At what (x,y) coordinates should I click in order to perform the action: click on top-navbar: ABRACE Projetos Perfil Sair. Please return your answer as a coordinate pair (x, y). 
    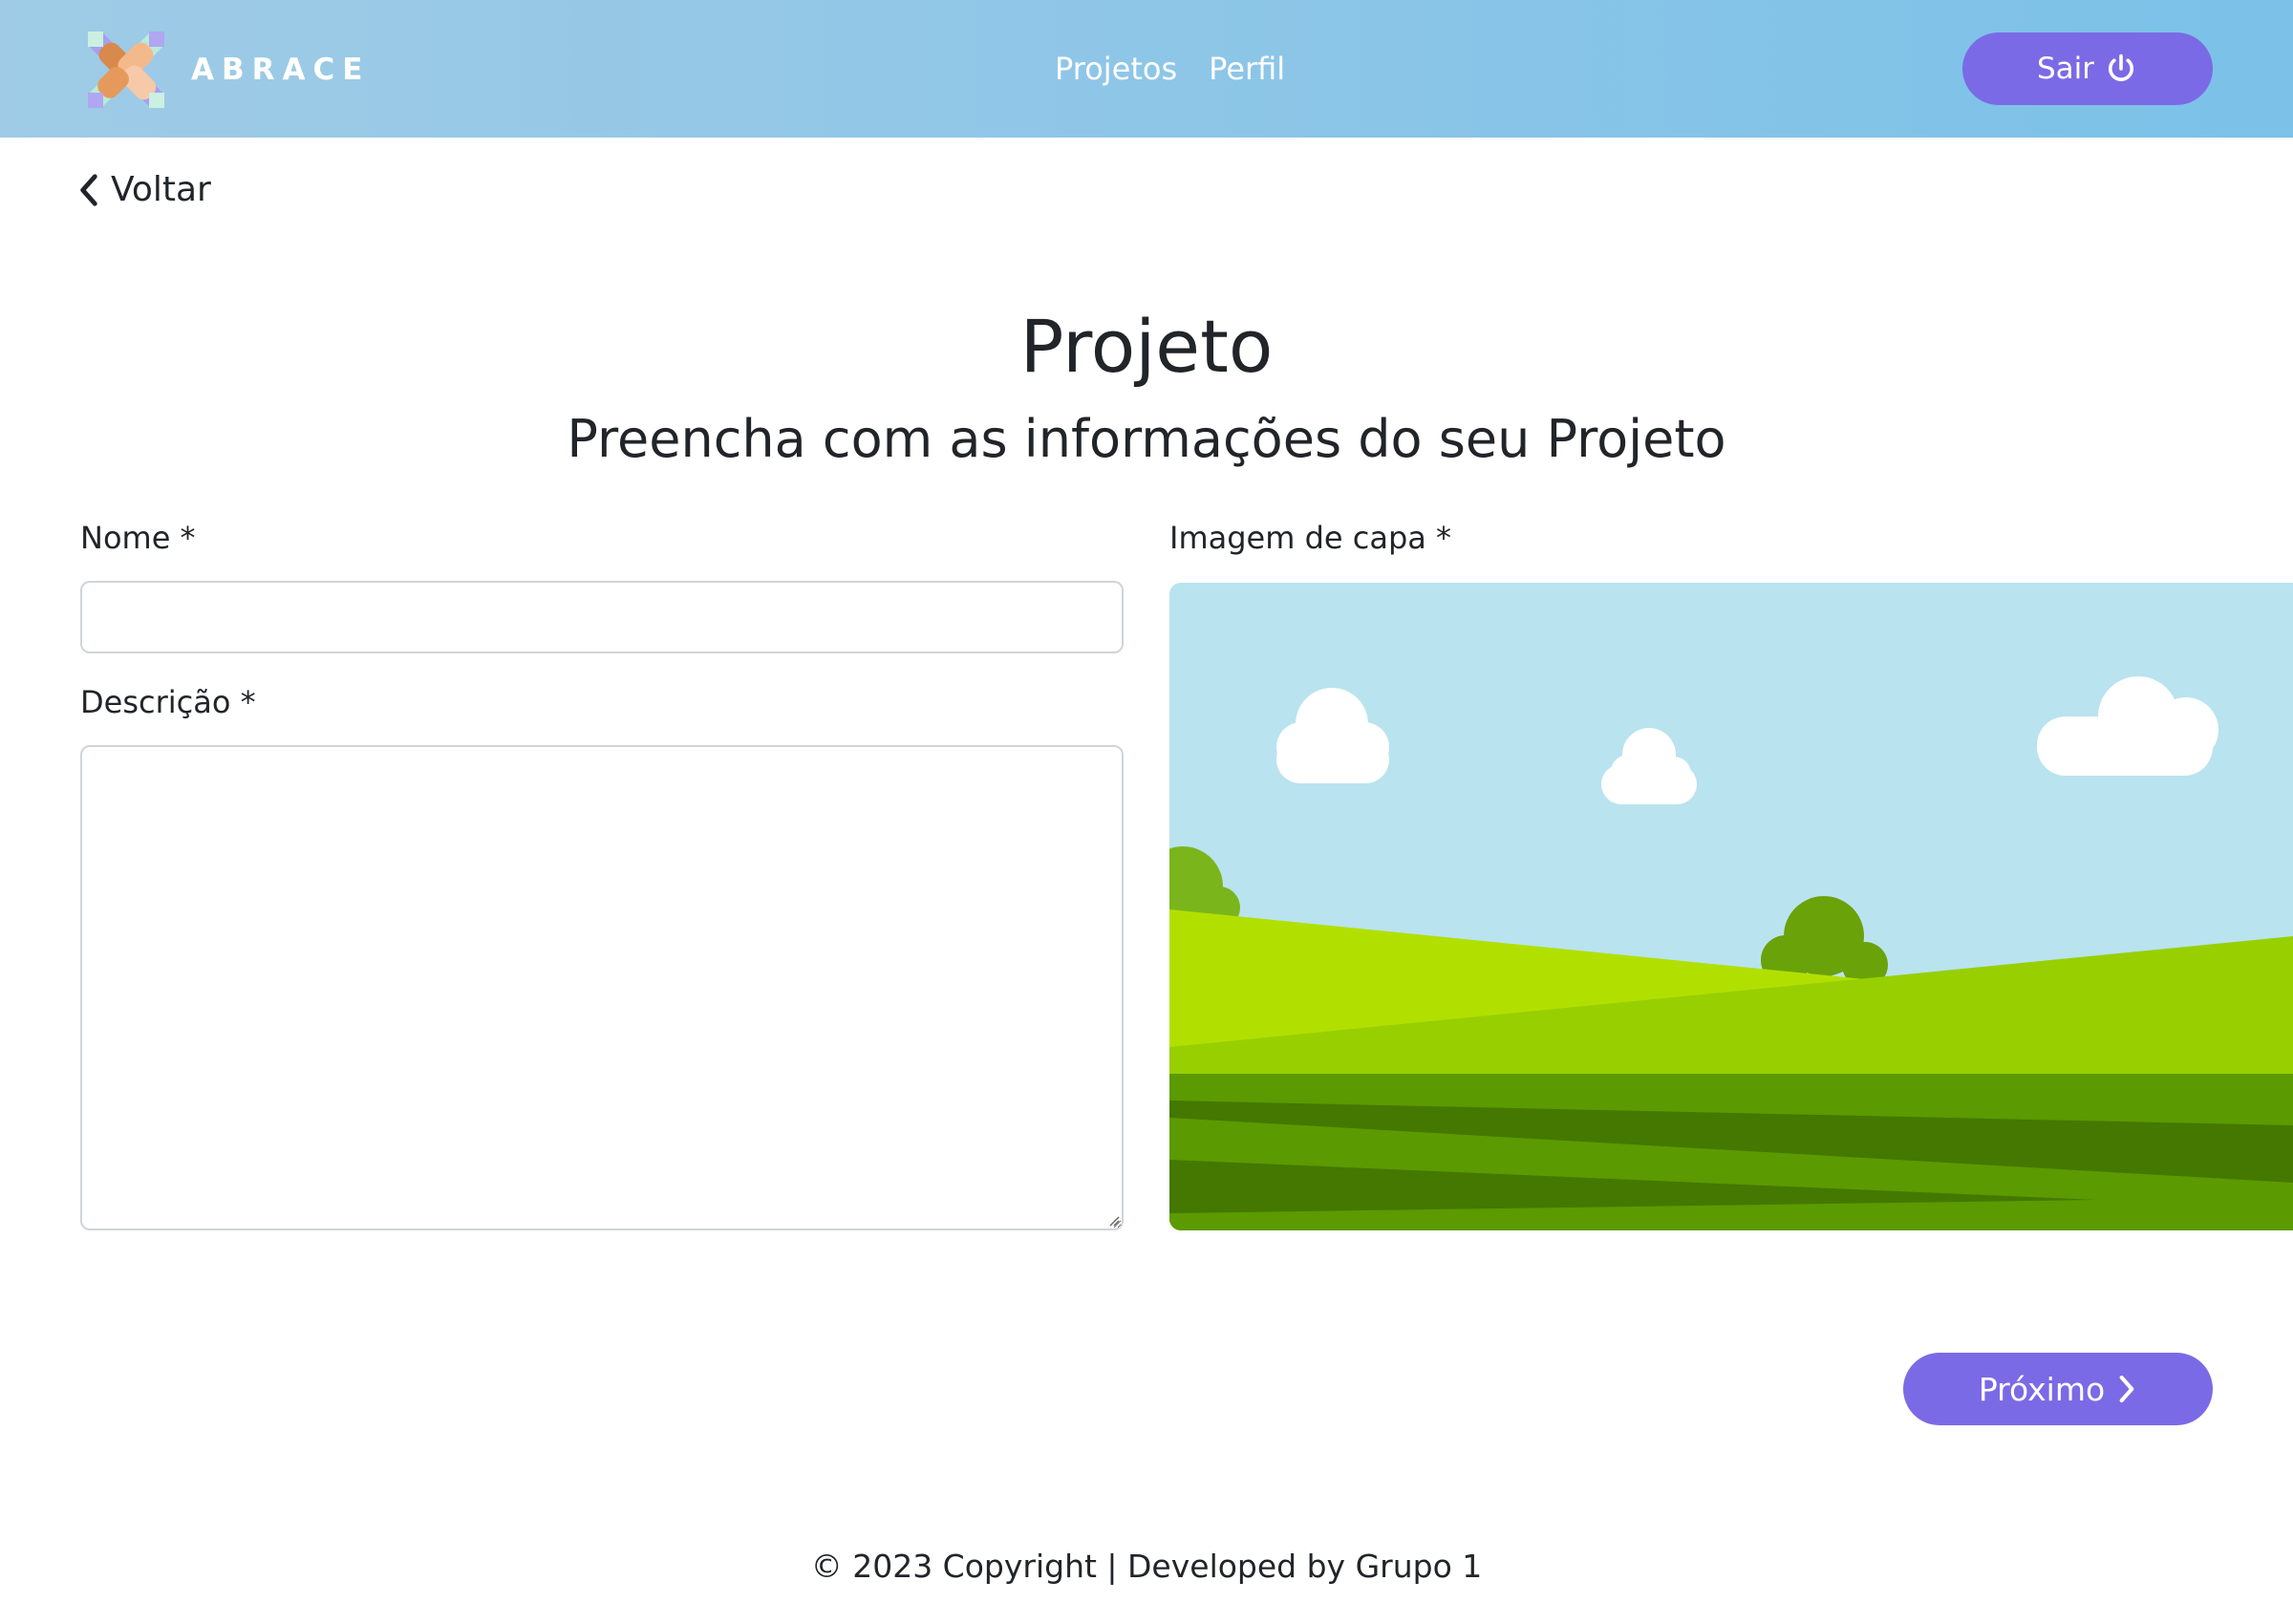
    Looking at the image, I should click on (1146, 69).